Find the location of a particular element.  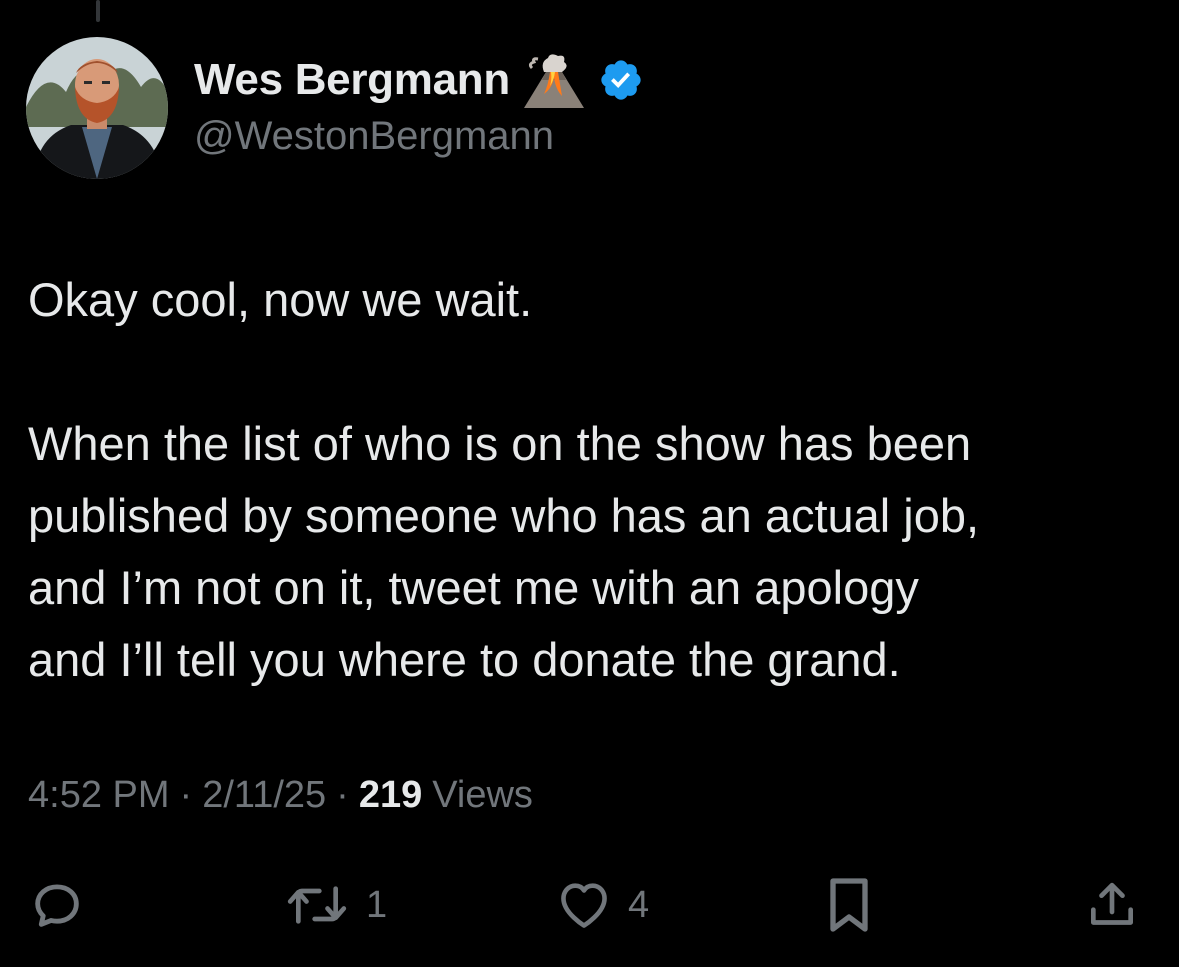

display-name: Wes Bergmann is located at coordinates (352, 80).